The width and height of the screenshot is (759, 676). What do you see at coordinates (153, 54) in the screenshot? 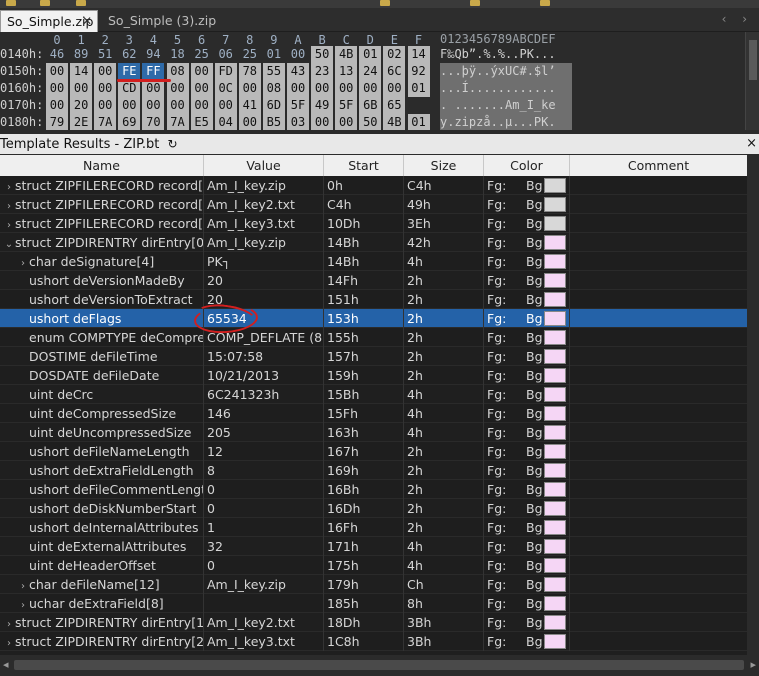
I see `hex-byte: 94` at bounding box center [153, 54].